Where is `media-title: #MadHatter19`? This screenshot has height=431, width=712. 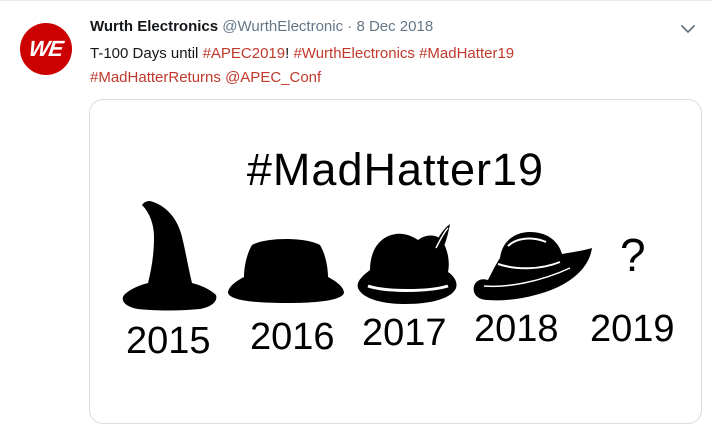
media-title: #MadHatter19 is located at coordinates (395, 169).